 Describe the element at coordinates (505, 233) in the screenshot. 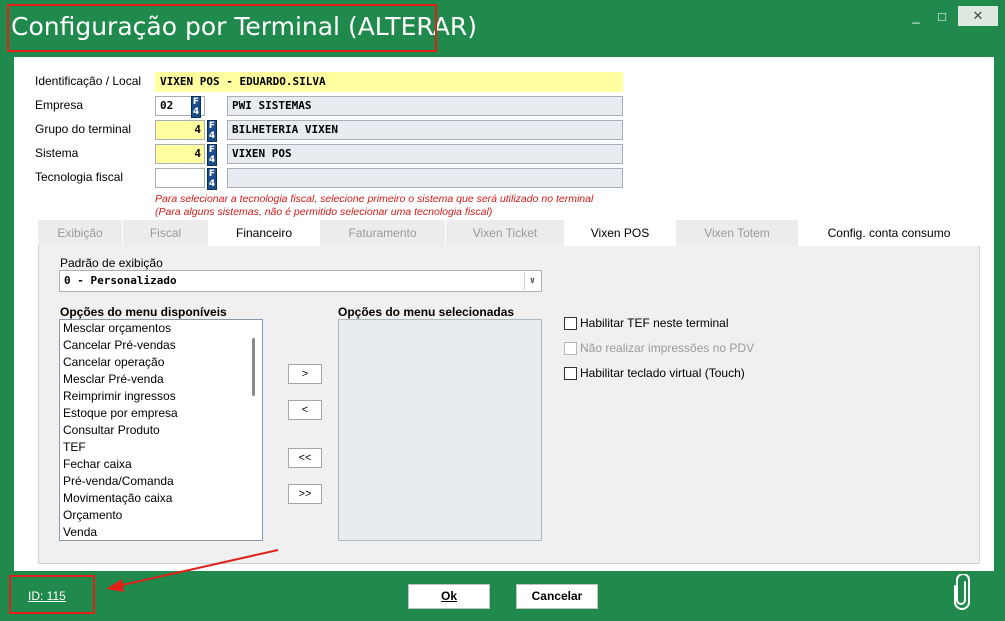

I see `tab-vixen-ticket: Vixen Ticket` at that location.